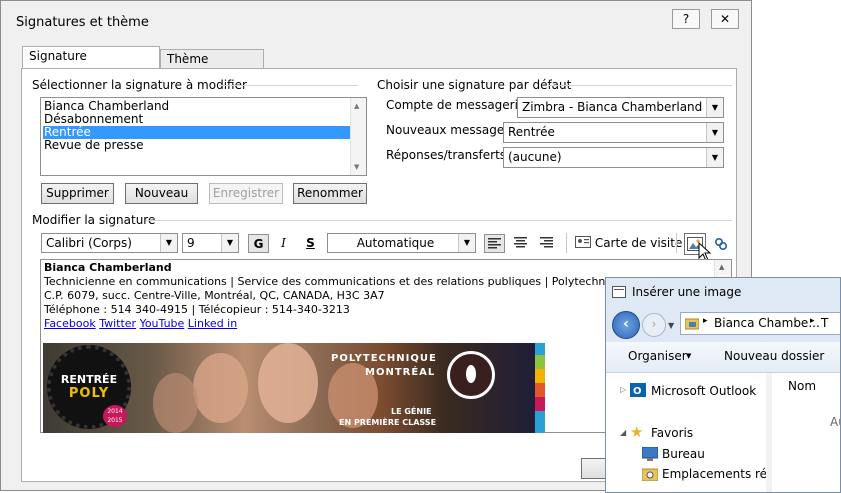  I want to click on window-titlebar: Insérer une image, so click(723, 292).